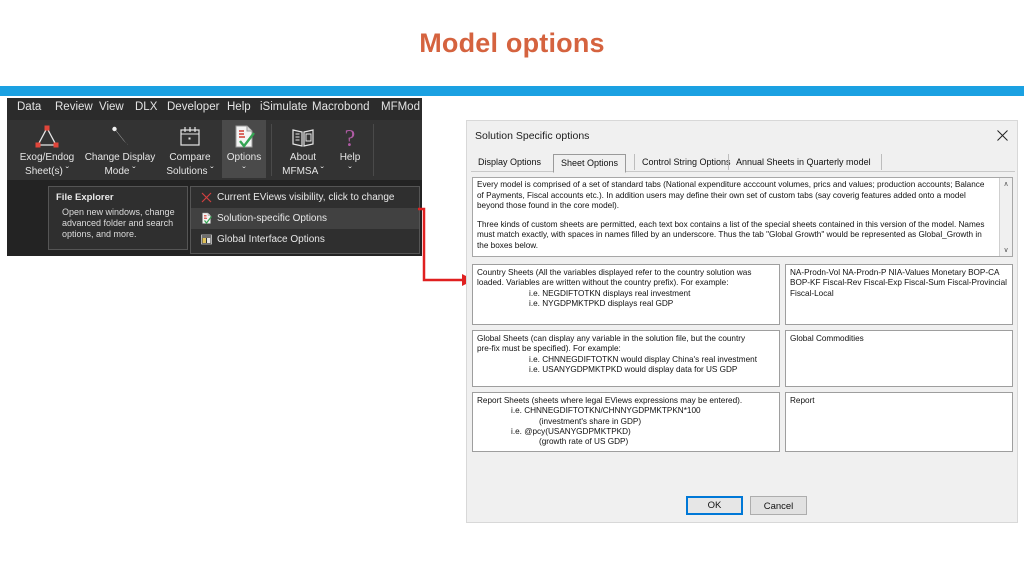 Image resolution: width=1024 pixels, height=576 pixels. What do you see at coordinates (686, 162) in the screenshot?
I see `dialog-tab-control-string-options: Control String Options` at bounding box center [686, 162].